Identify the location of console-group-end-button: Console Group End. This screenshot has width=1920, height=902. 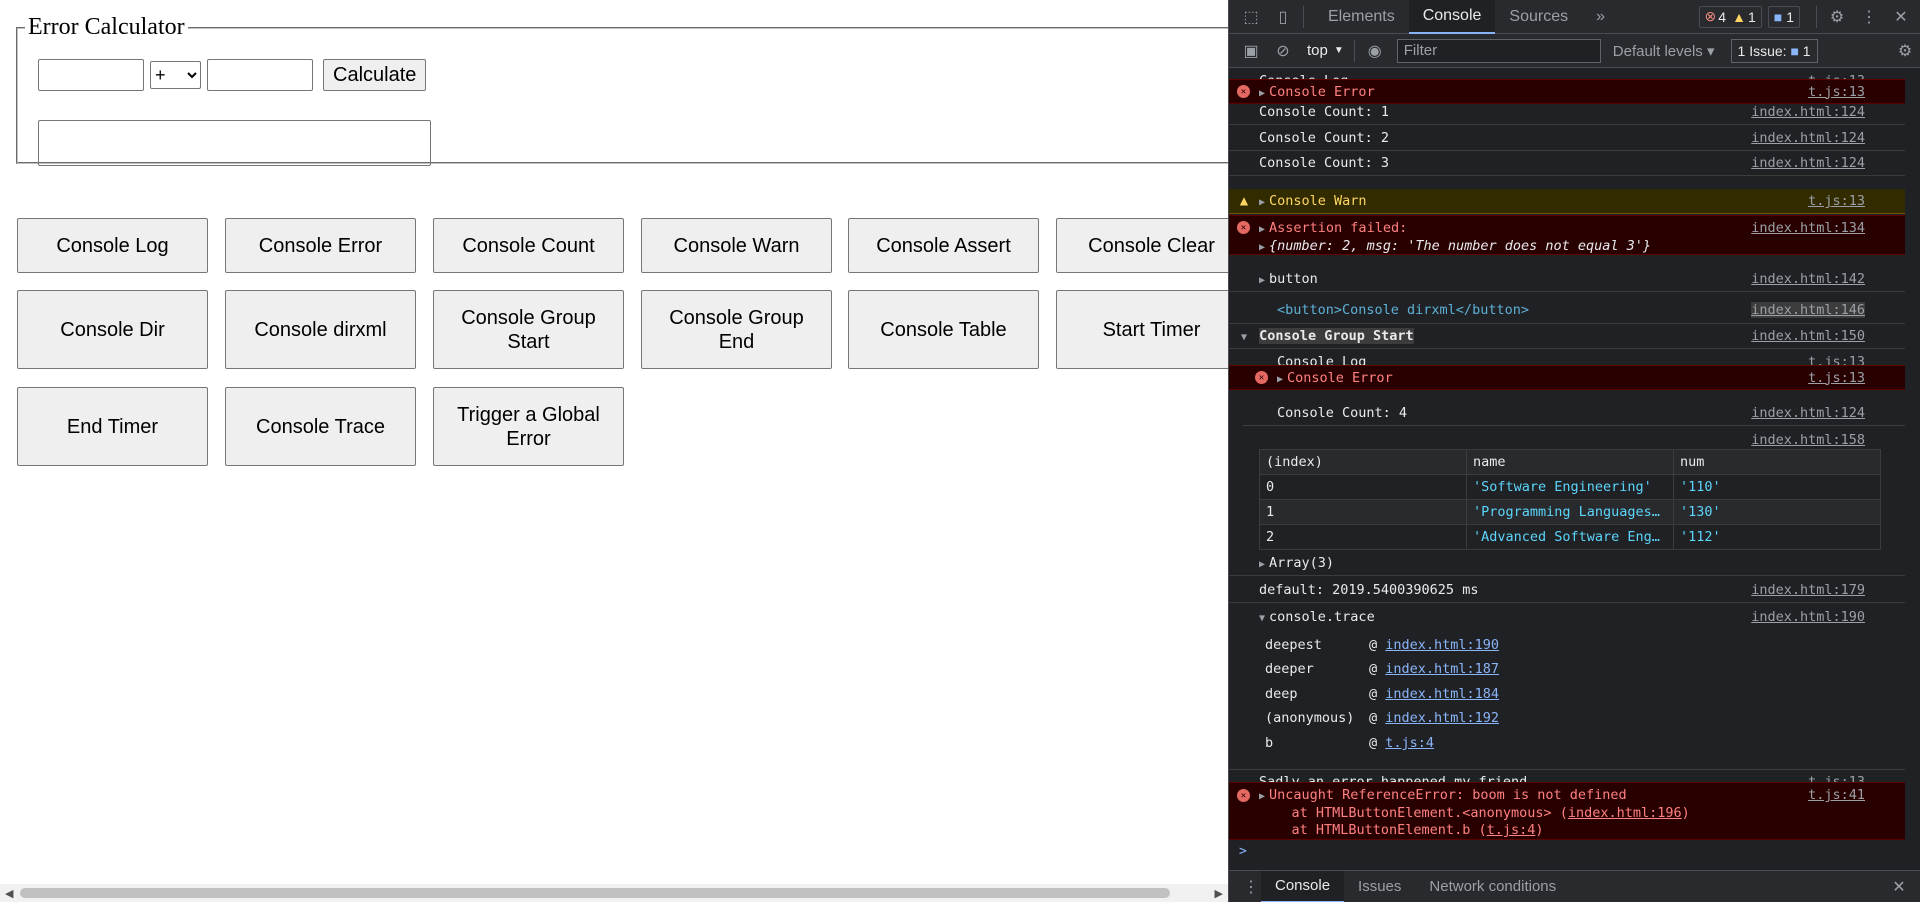
(736, 329).